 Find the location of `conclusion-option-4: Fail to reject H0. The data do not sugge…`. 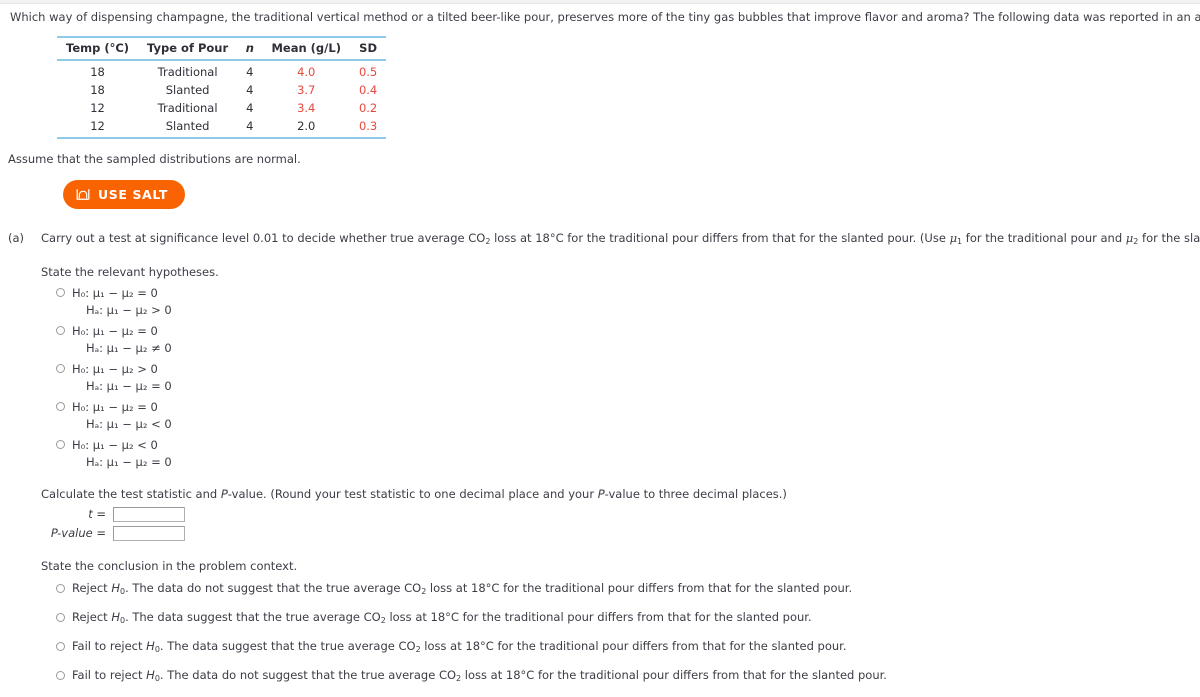

conclusion-option-4: Fail to reject H0. The data do not sugge… is located at coordinates (620, 677).